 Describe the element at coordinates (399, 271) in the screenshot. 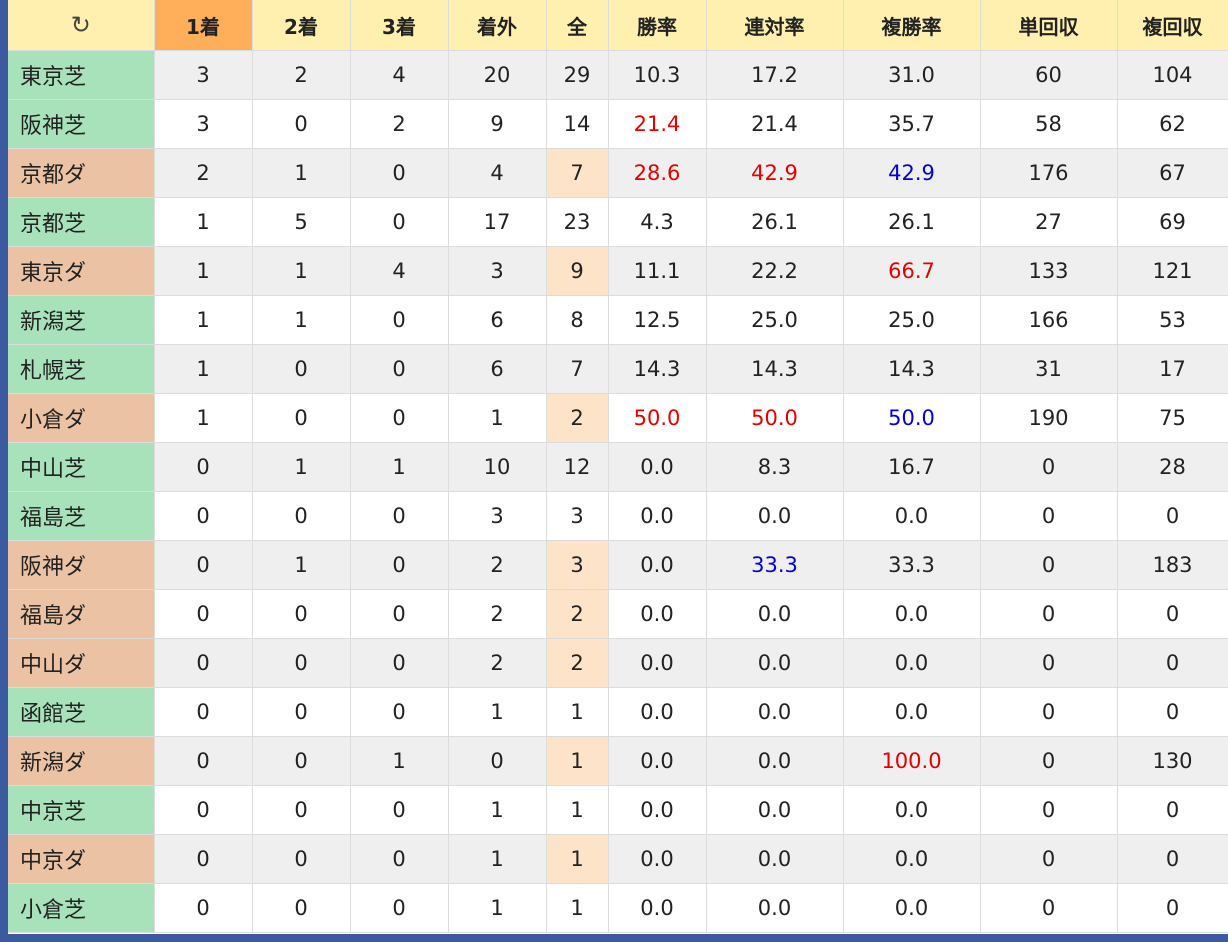

I see `cell-3rd: 4` at that location.